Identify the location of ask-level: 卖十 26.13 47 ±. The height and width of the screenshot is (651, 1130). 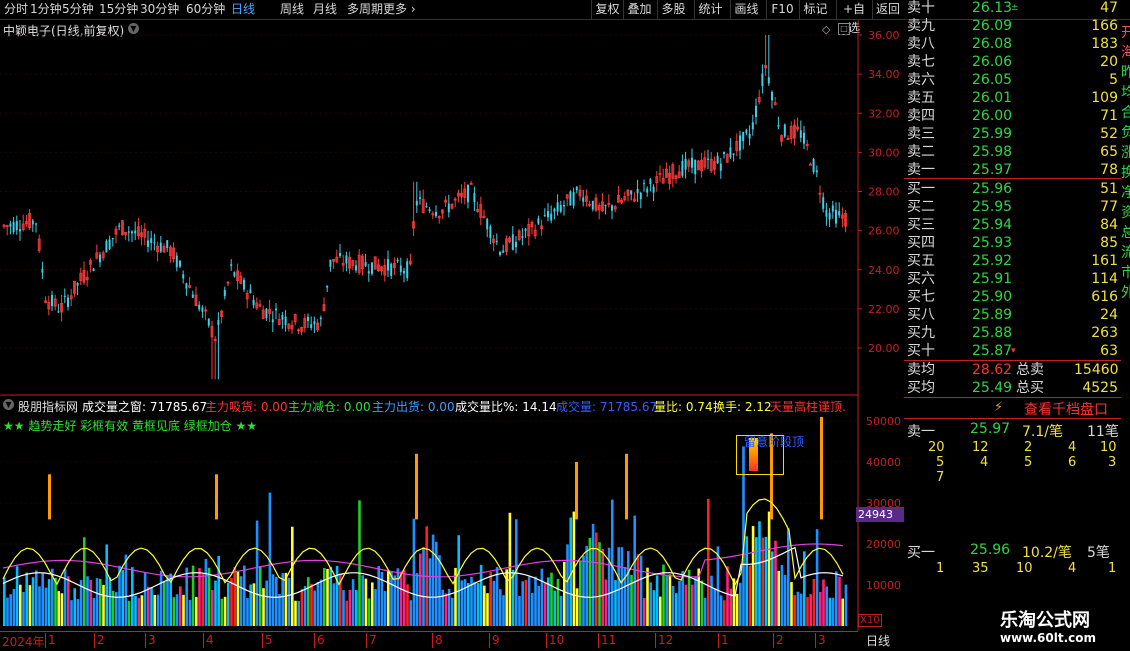
(1012, 8).